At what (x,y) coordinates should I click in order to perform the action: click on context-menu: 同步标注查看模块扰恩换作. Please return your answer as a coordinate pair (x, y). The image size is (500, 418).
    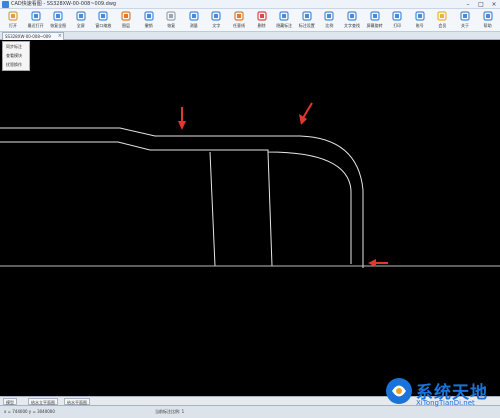
    Looking at the image, I should click on (16, 56).